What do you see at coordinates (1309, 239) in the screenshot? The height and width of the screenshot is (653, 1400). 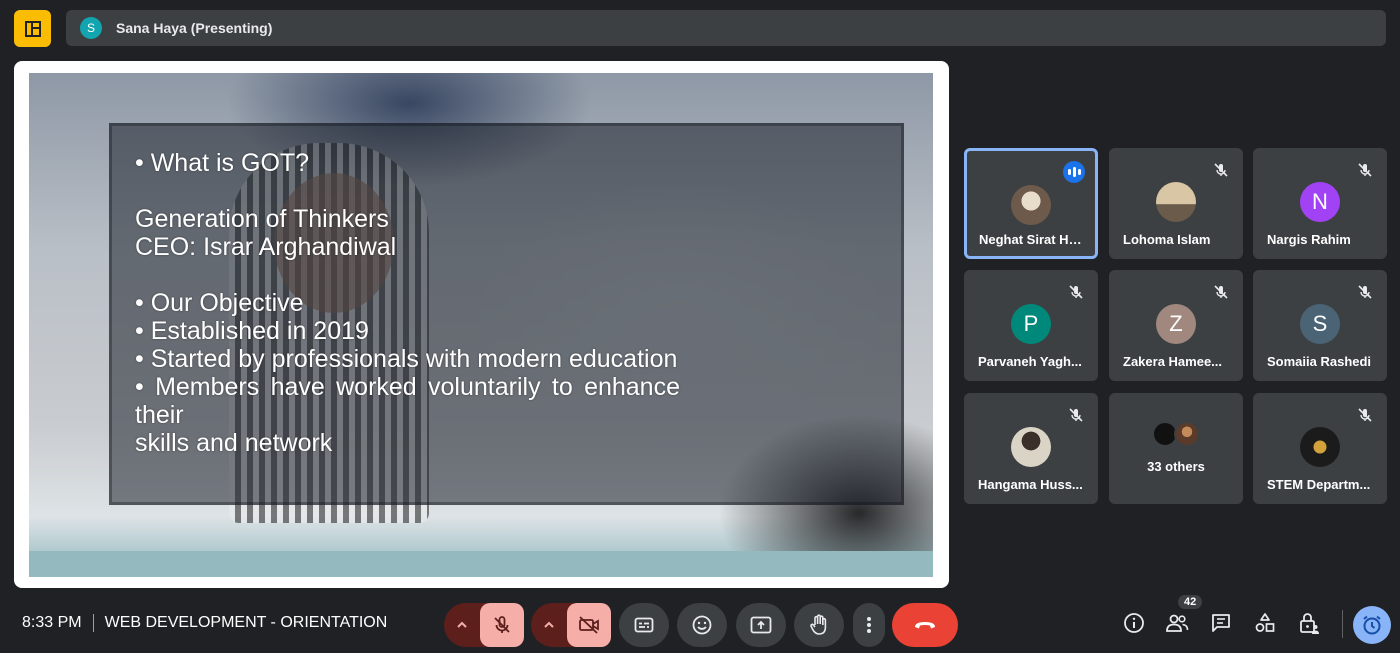 I see `participant-name: Nargis Rahim` at bounding box center [1309, 239].